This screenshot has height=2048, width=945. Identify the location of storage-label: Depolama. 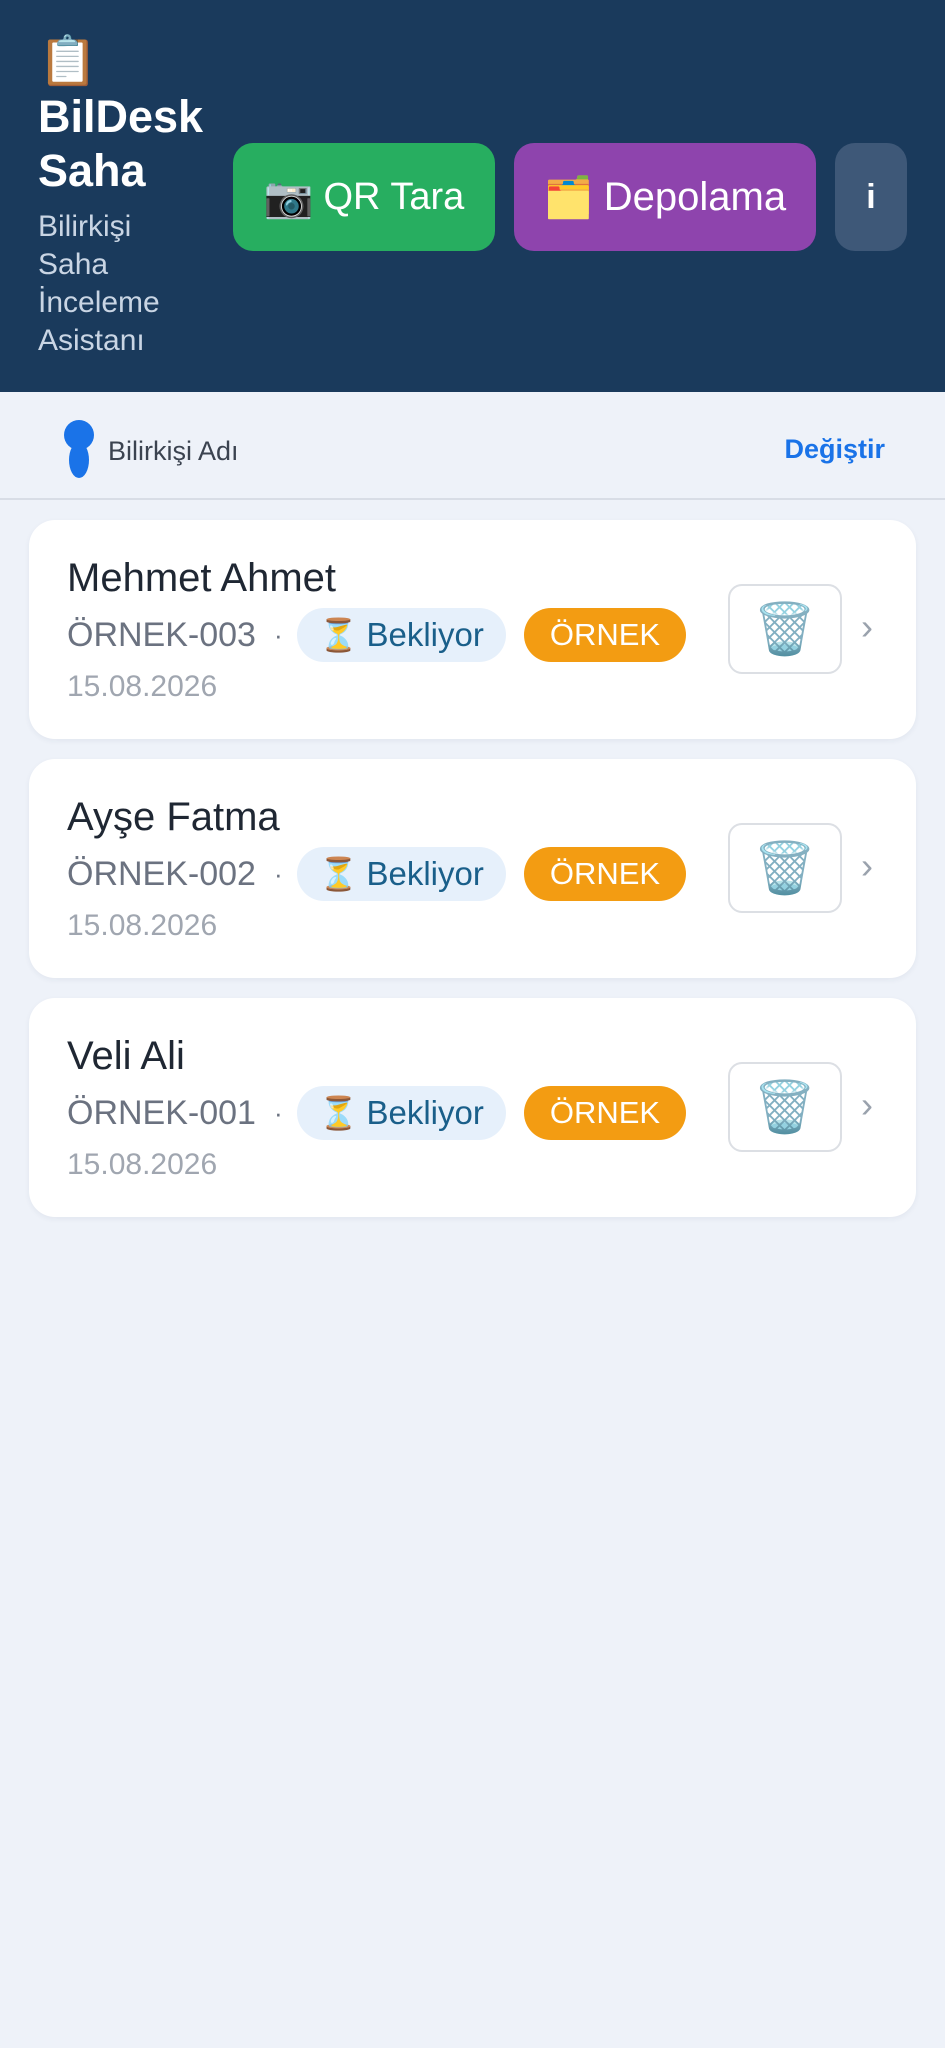
(695, 196).